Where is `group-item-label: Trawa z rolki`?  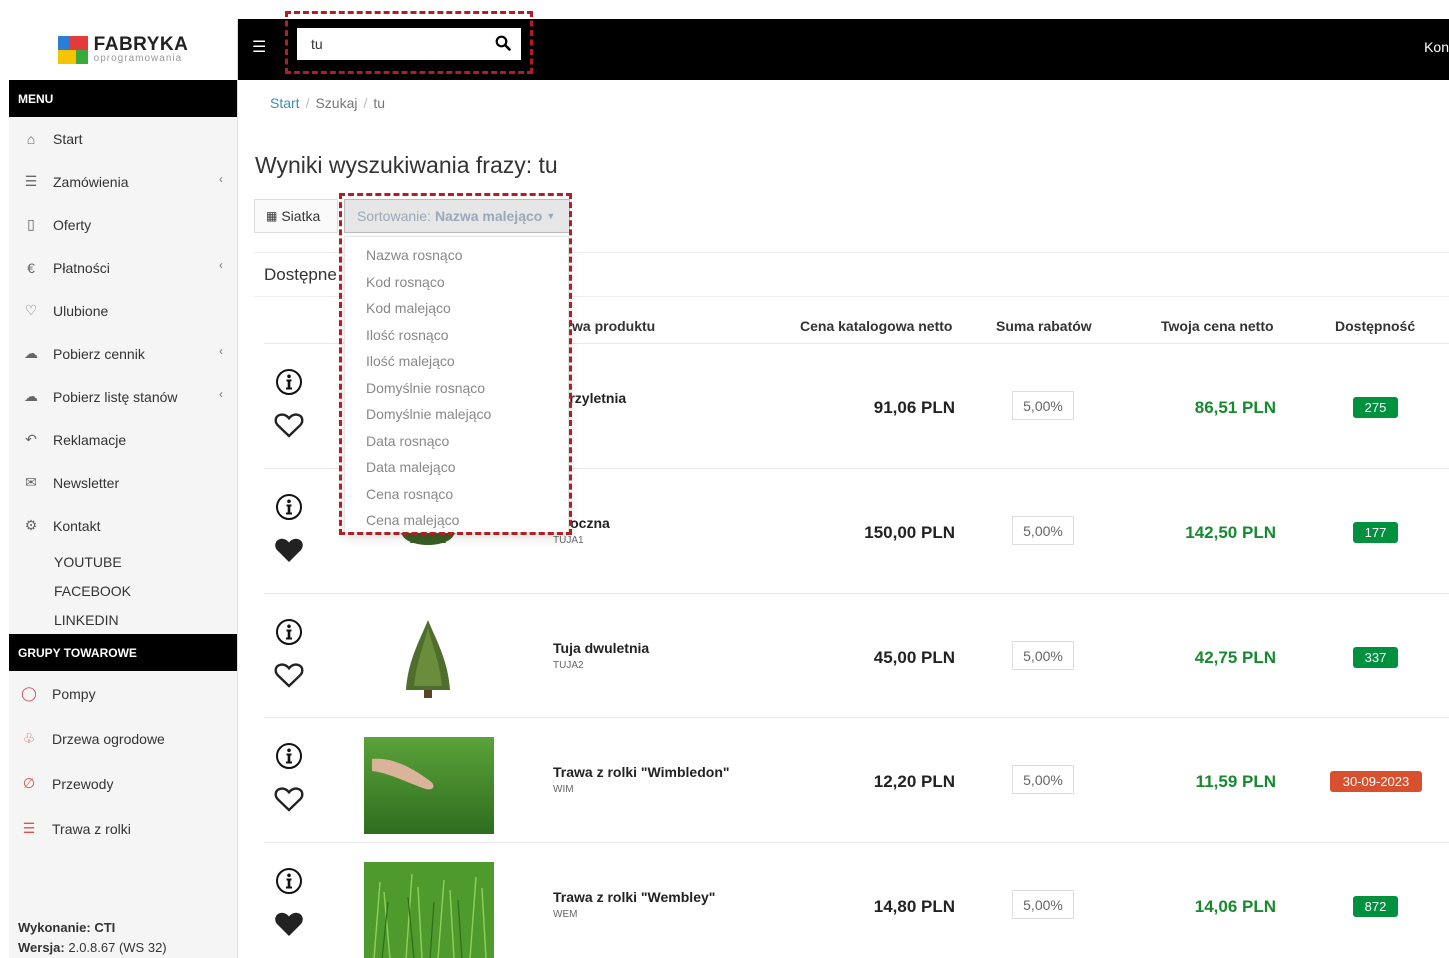 group-item-label: Trawa z rolki is located at coordinates (91, 828).